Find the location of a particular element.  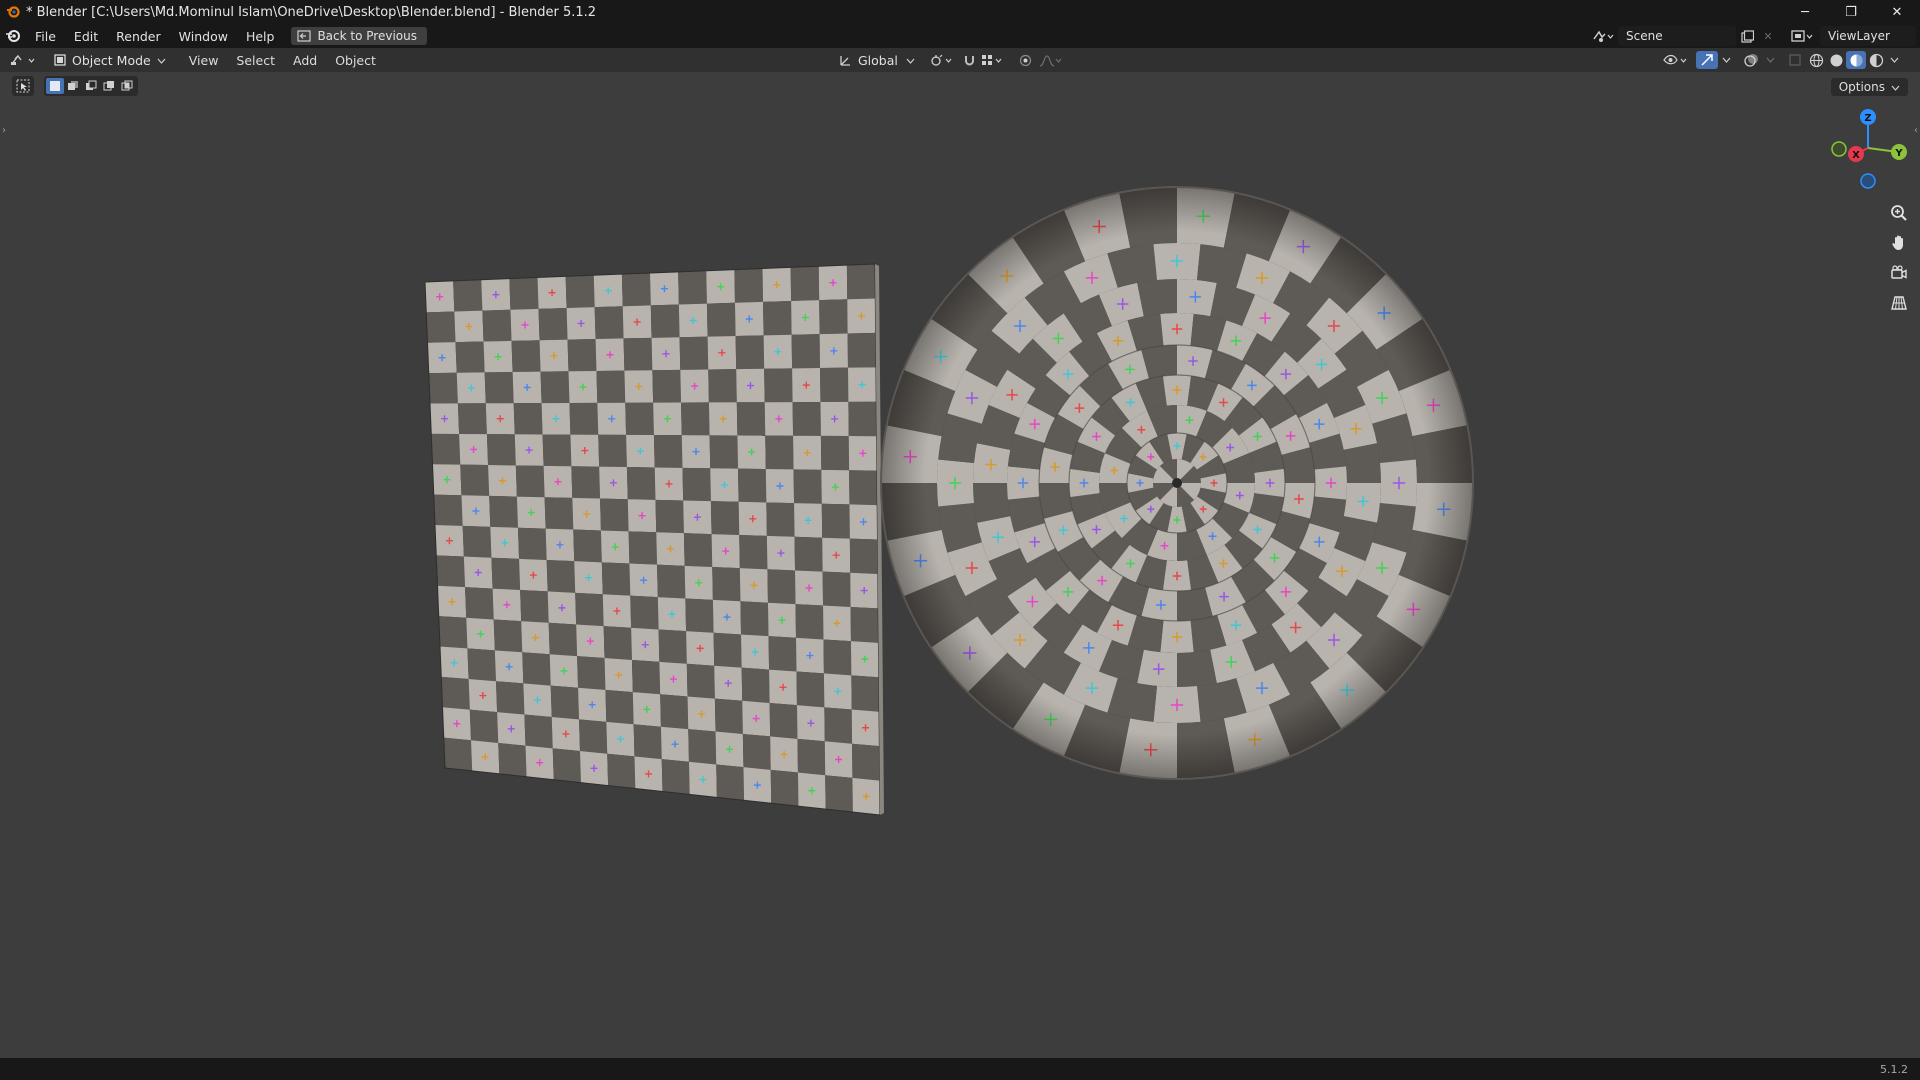

select-subtract-icon is located at coordinates (91, 86).